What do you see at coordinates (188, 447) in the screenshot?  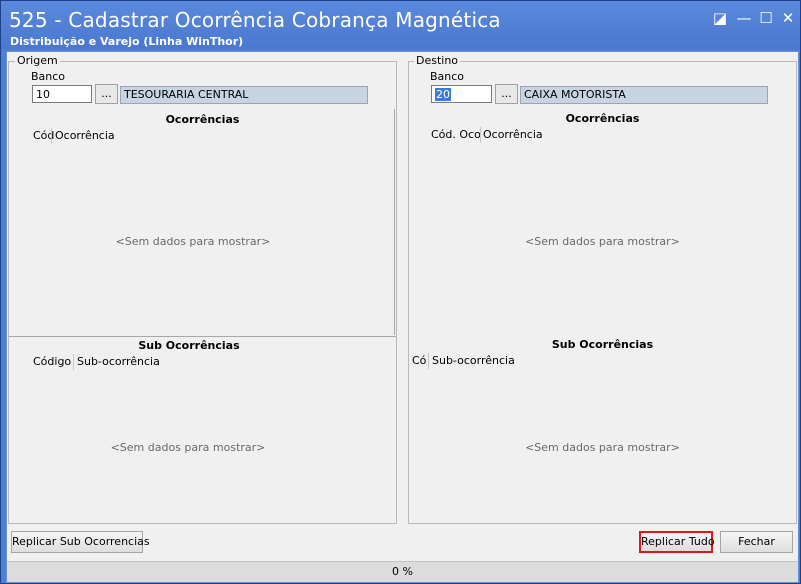 I see `origem-sub-empty: <Sem dados para mostrar>` at bounding box center [188, 447].